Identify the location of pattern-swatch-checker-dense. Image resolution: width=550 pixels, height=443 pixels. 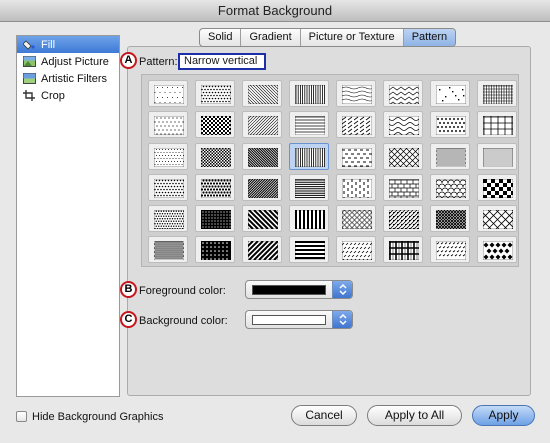
(215, 156).